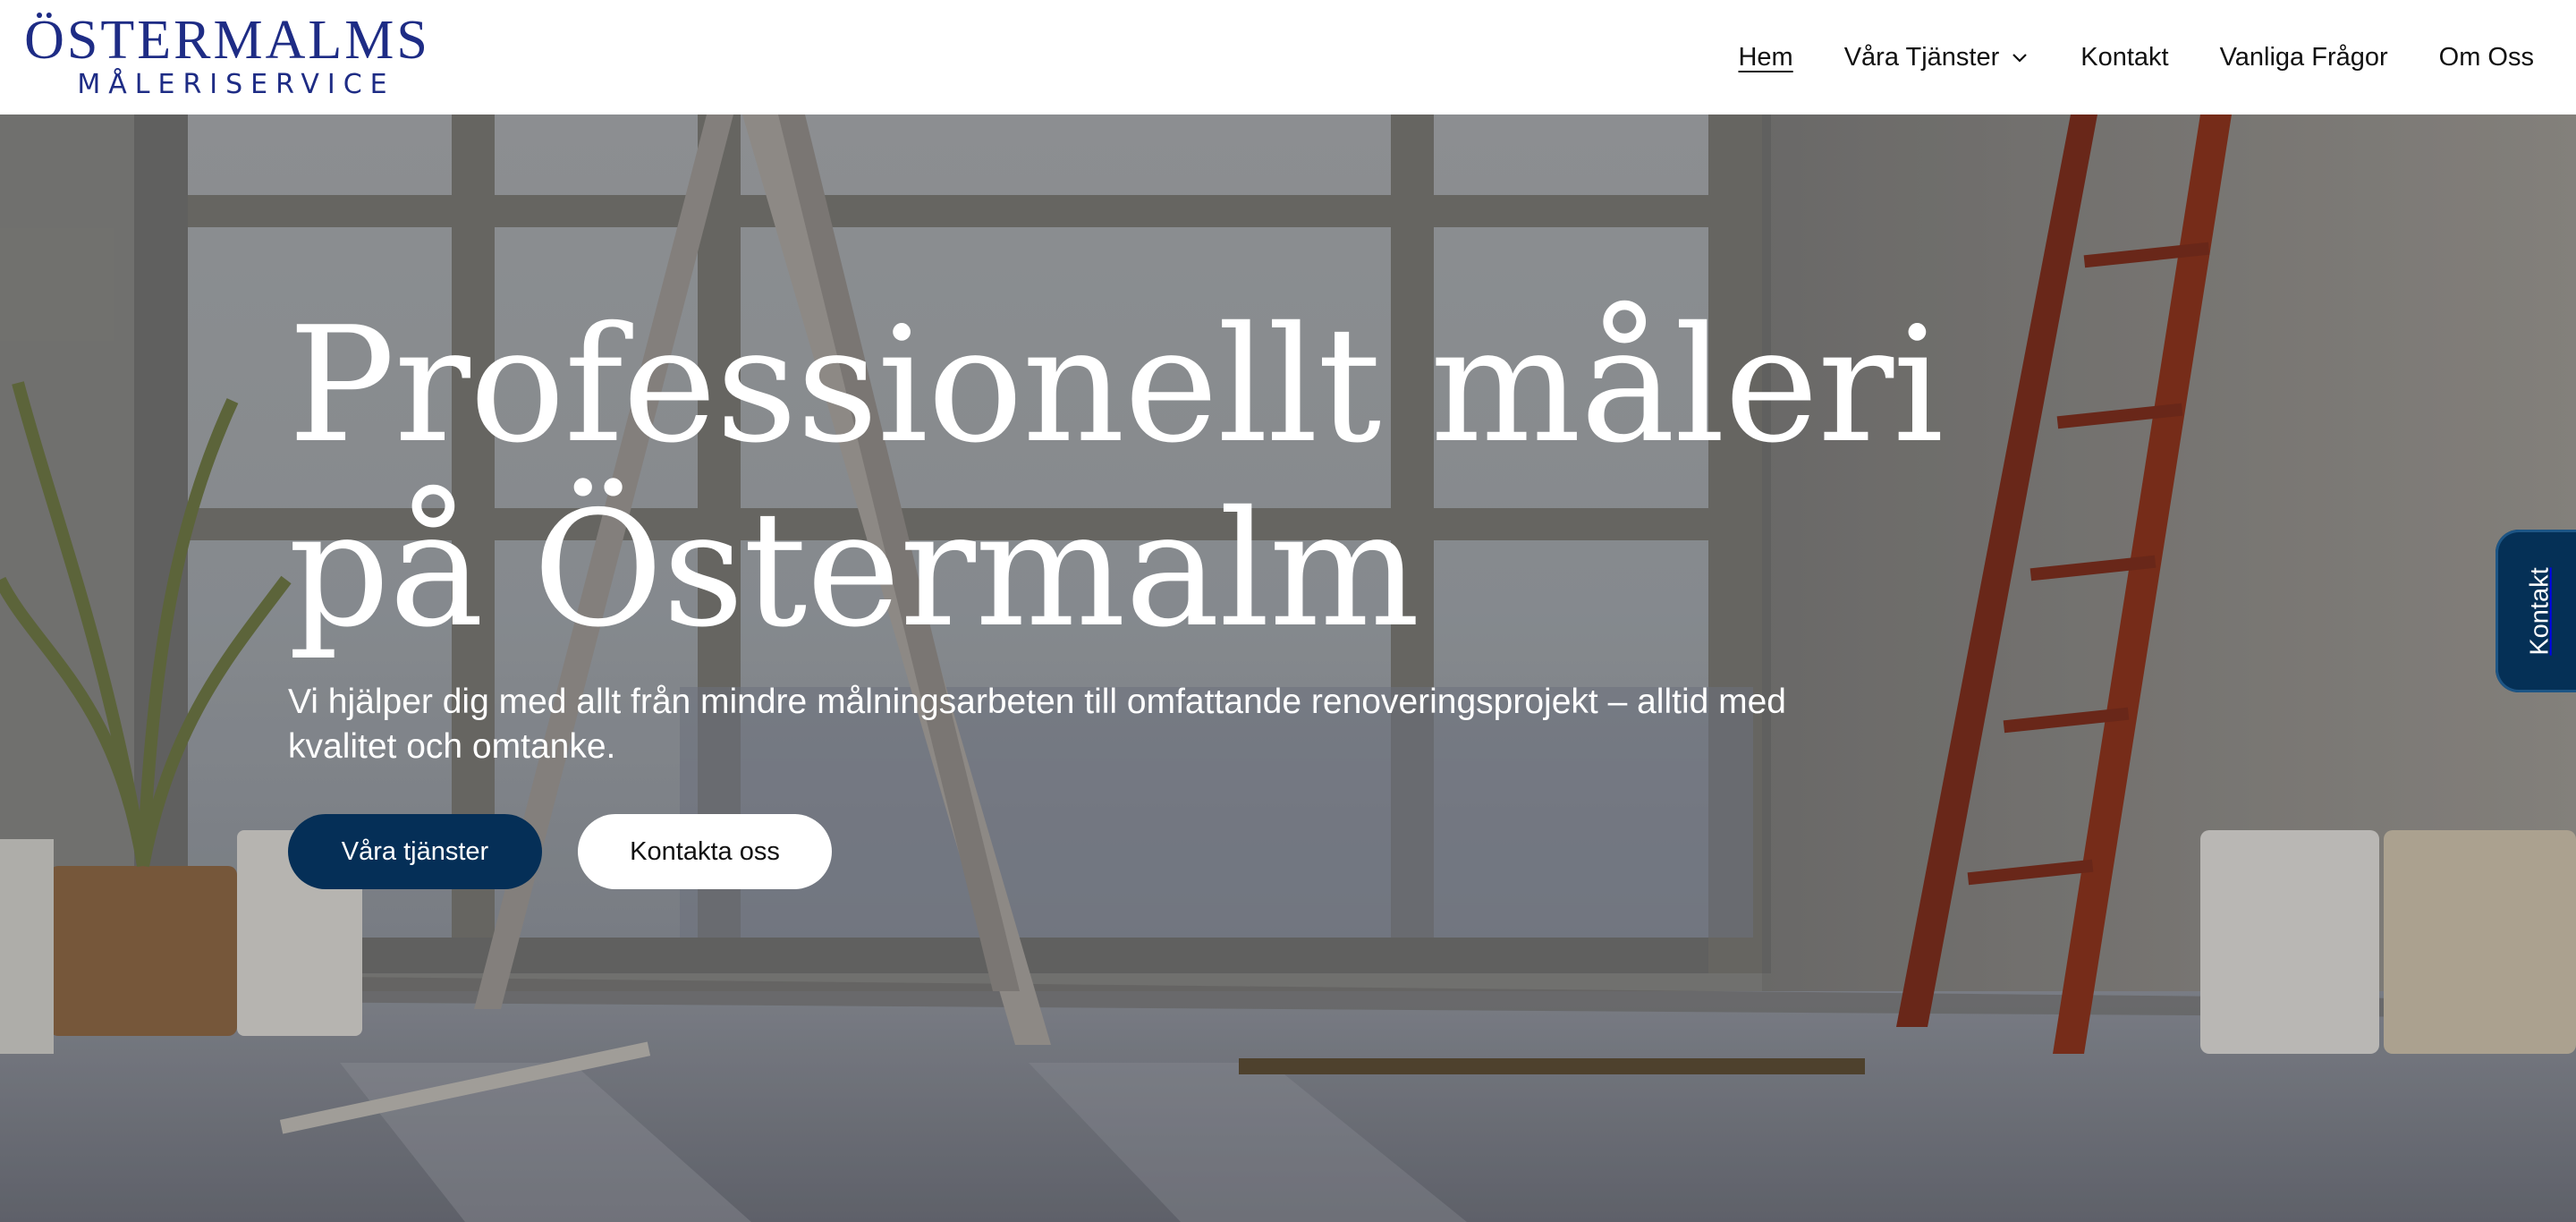 This screenshot has height=1222, width=2576. What do you see at coordinates (415, 851) in the screenshot?
I see `vara-tjanster-button: Våra tjänster` at bounding box center [415, 851].